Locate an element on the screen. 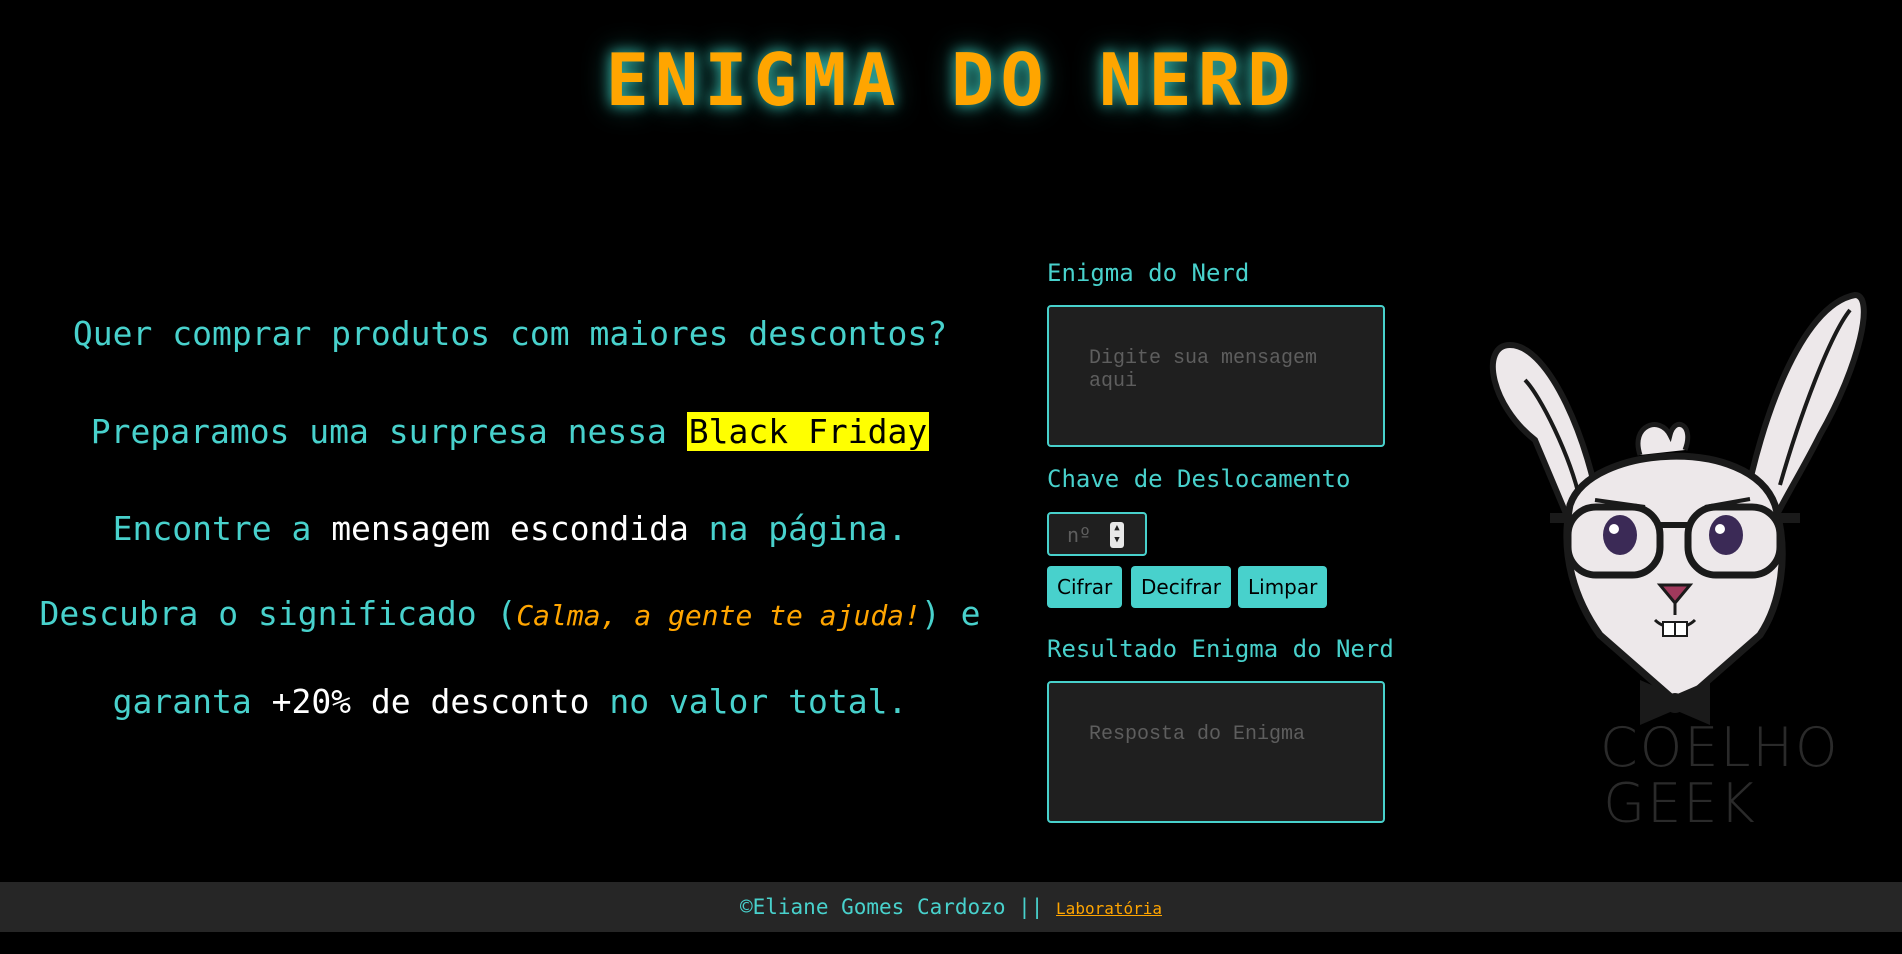 This screenshot has height=954, width=1902. mascot-caption: COELHO GEEK is located at coordinates (1720, 775).